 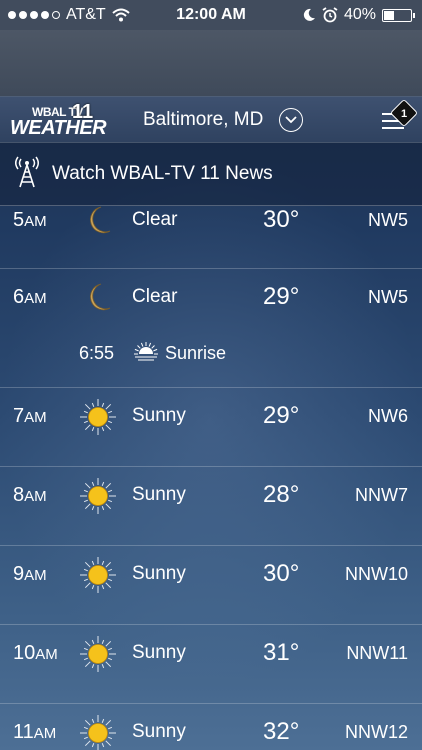 I want to click on broadcast-tower-icon, so click(x=27, y=172).